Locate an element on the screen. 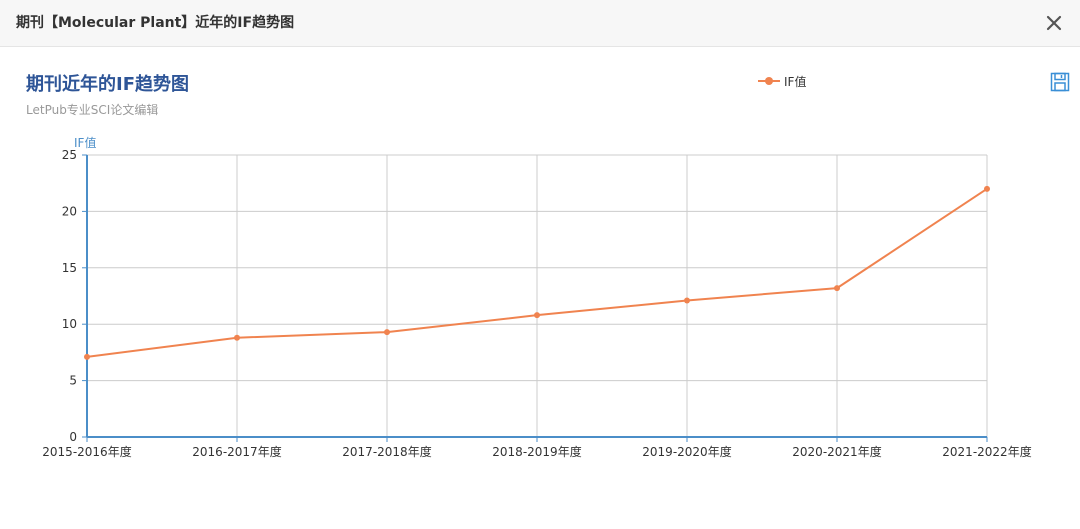  y-tick-label: 10 is located at coordinates (69, 324).